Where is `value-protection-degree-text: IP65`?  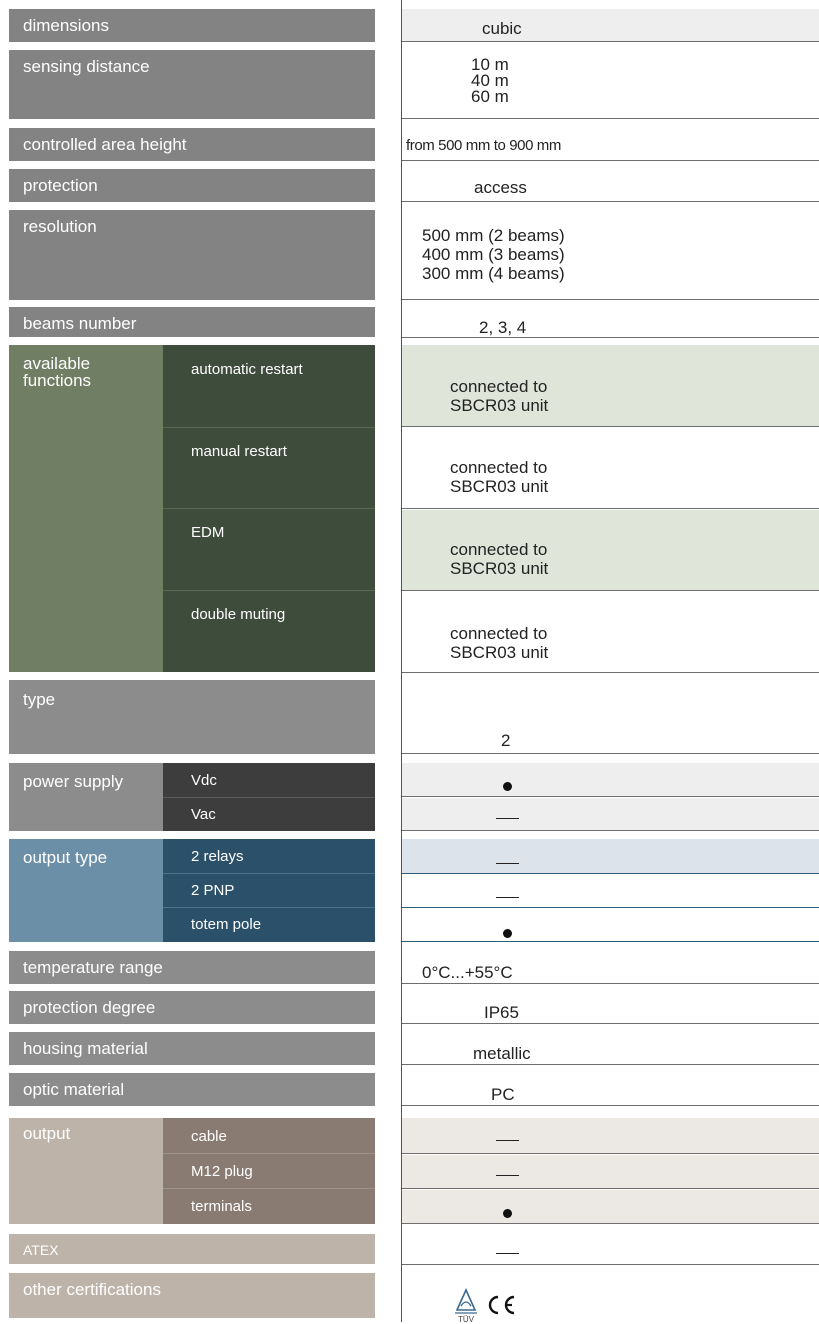
value-protection-degree-text: IP65 is located at coordinates (501, 1012).